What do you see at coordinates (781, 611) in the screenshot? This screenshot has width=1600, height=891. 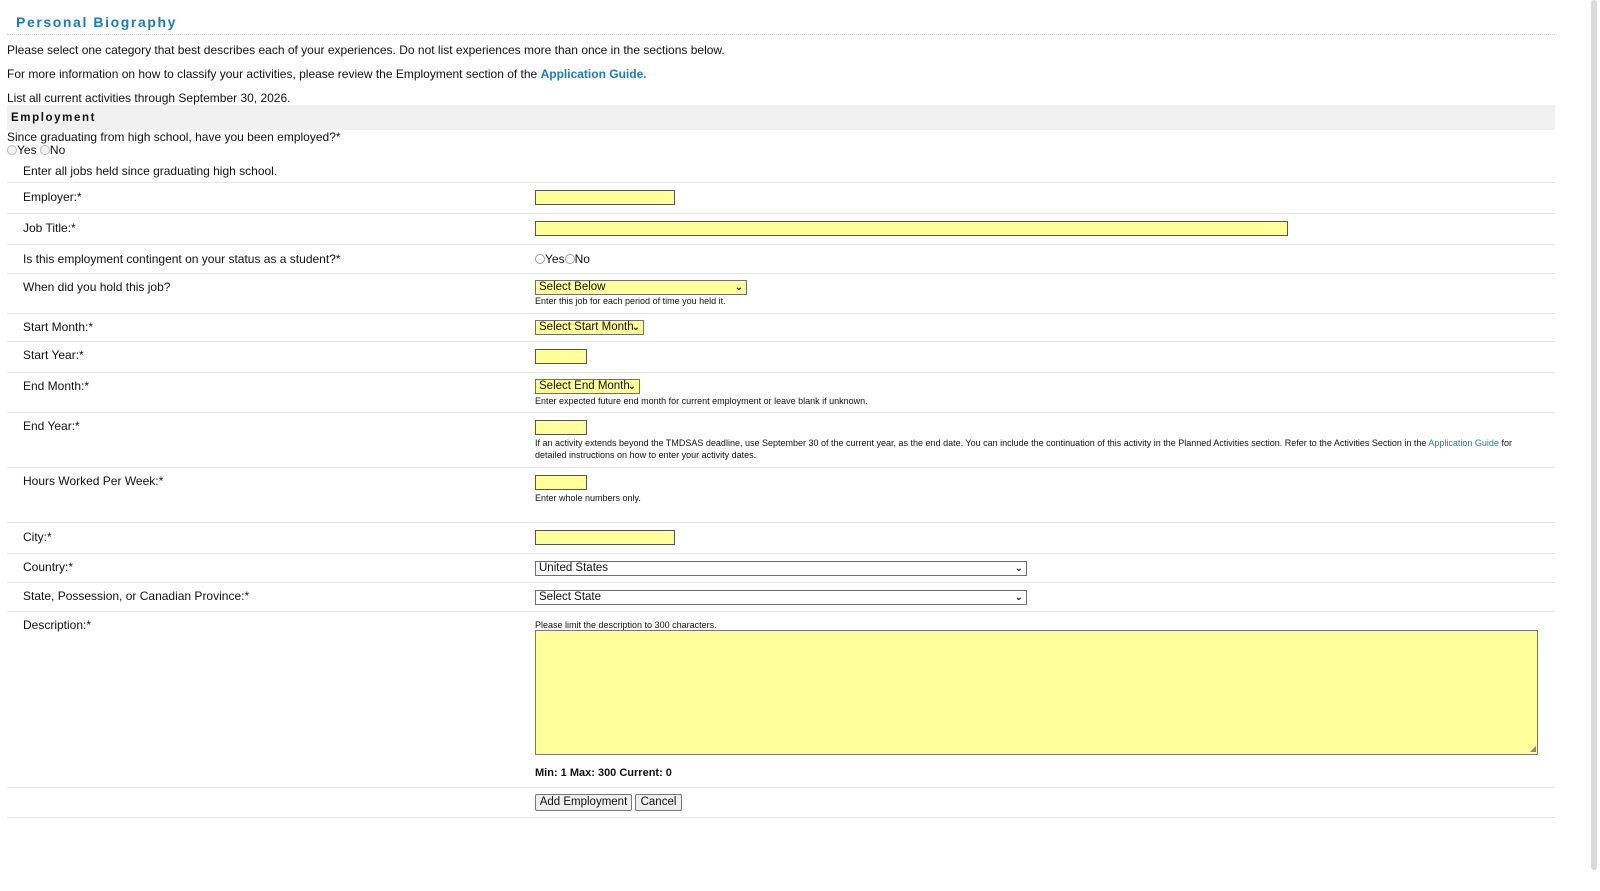 I see `description-row` at bounding box center [781, 611].